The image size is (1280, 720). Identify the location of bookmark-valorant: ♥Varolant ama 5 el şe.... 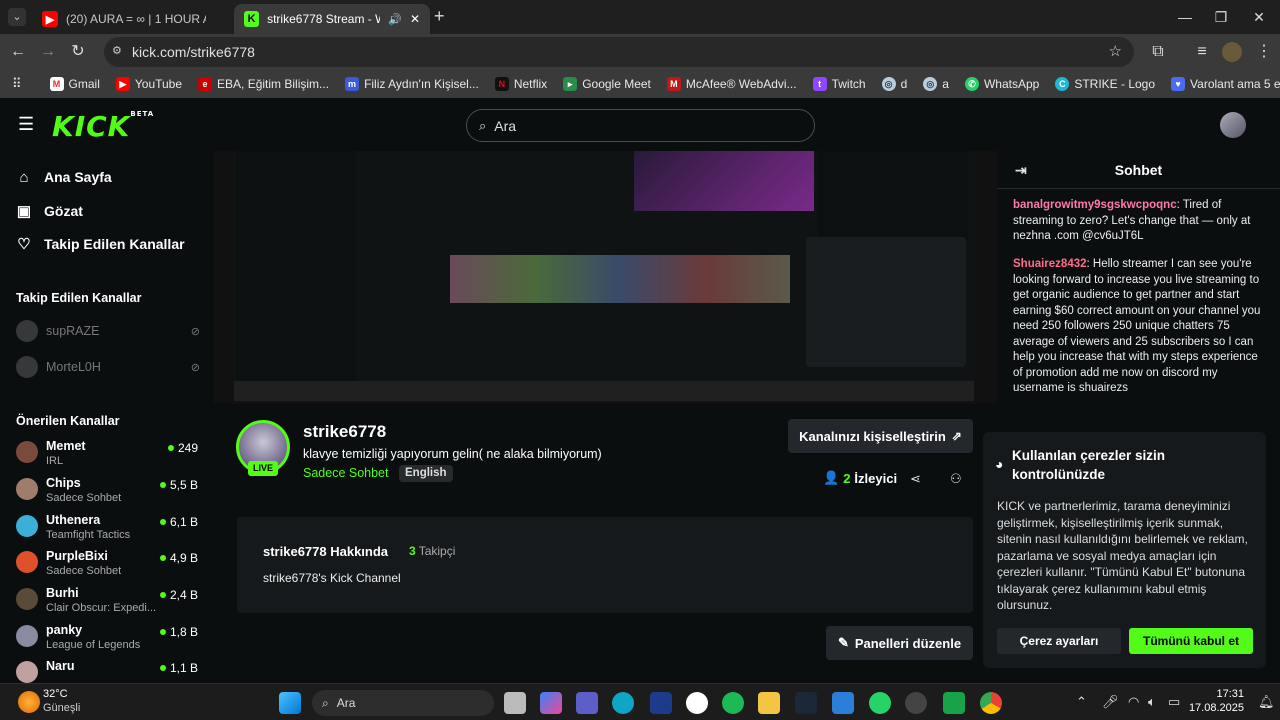
(1221, 84).